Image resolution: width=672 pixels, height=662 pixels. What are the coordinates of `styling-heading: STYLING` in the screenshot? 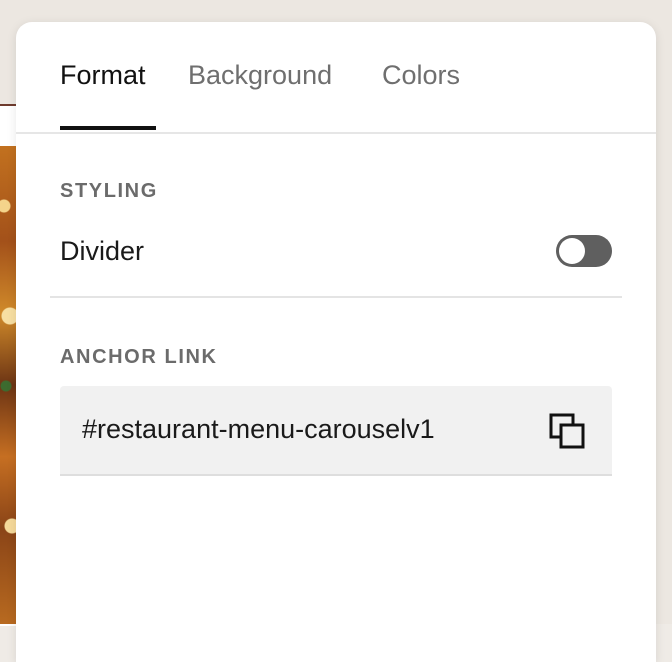 It's located at (109, 191).